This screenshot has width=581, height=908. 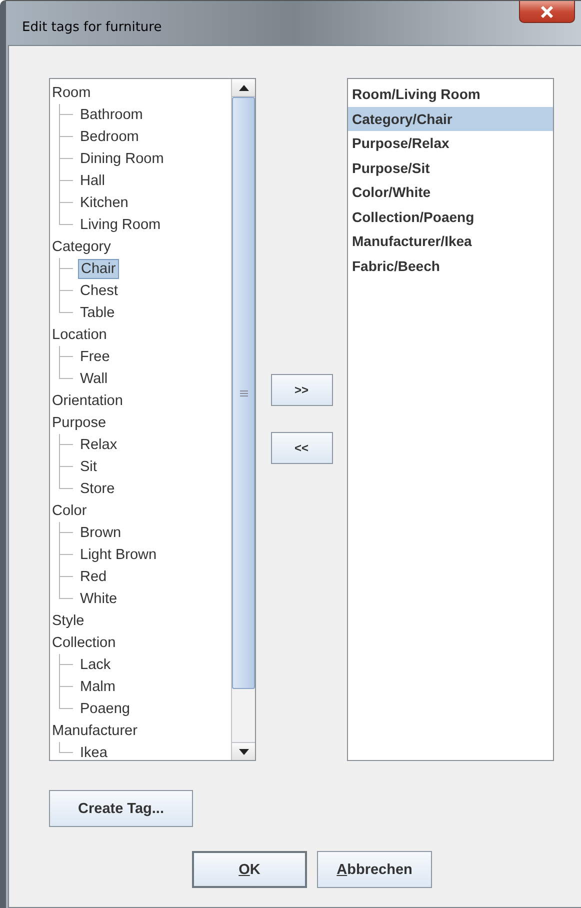 What do you see at coordinates (450, 168) in the screenshot?
I see `assigned-tag-item: Purpose/Sit` at bounding box center [450, 168].